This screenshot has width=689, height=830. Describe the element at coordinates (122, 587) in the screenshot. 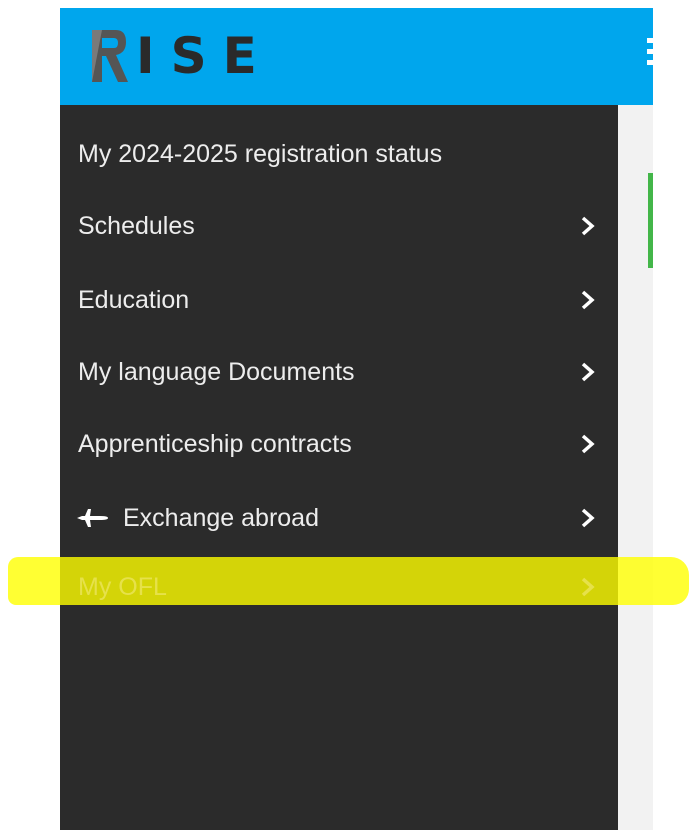

I see `sidebar-item-my-ofl: My OFL` at that location.